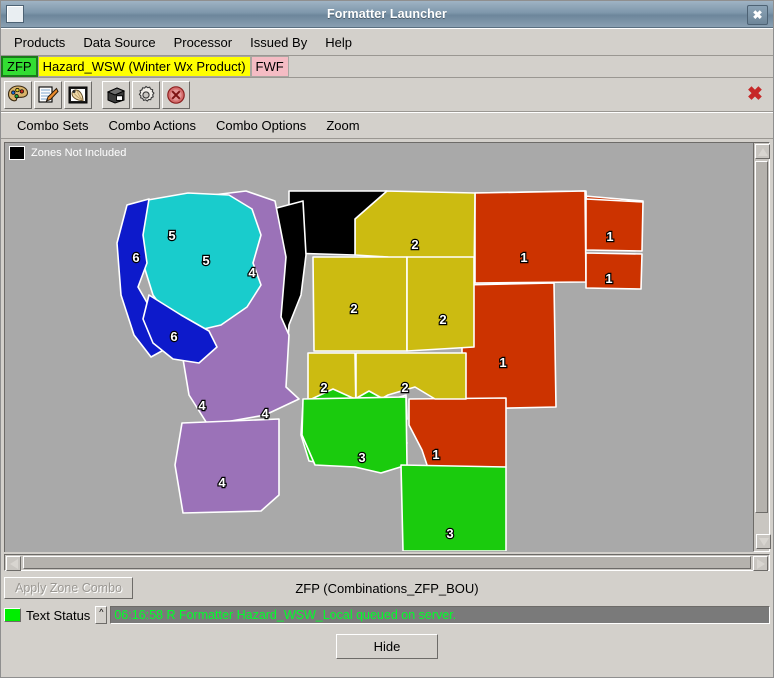  I want to click on product-tab-hazard-wsw: Hazard_WSW (Winter Wx Product), so click(144, 66).